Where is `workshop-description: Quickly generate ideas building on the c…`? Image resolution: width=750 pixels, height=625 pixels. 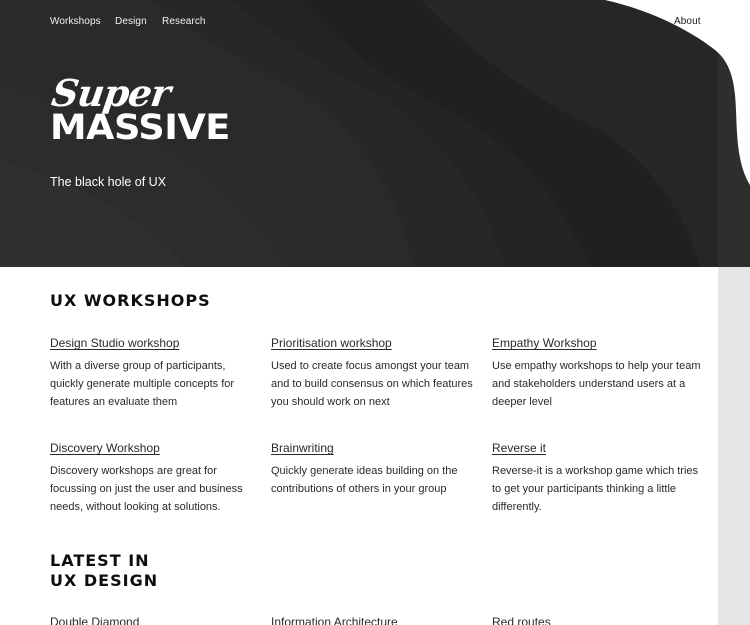
workshop-description: Quickly generate ideas building on the c… is located at coordinates (364, 480).